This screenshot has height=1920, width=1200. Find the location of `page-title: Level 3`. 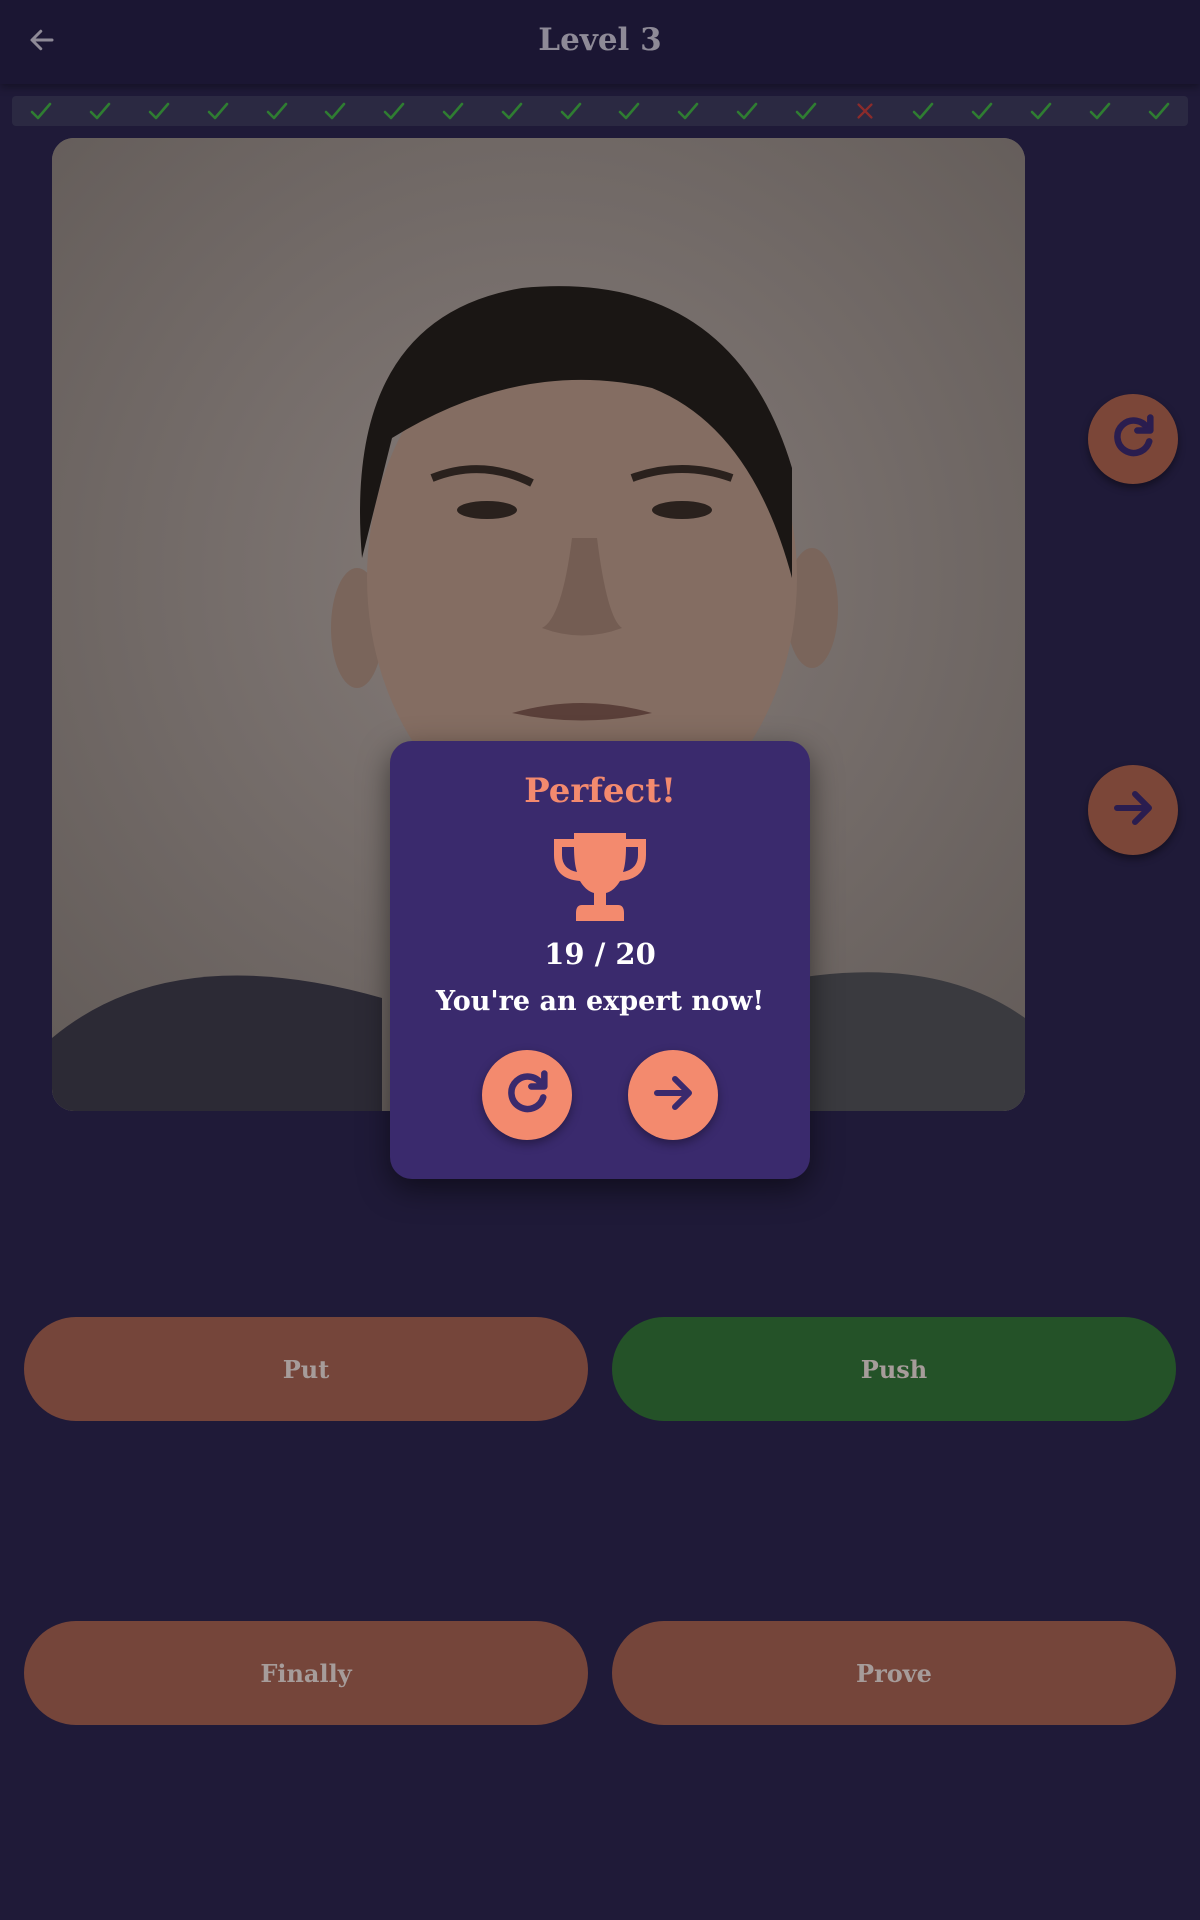

page-title: Level 3 is located at coordinates (600, 40).